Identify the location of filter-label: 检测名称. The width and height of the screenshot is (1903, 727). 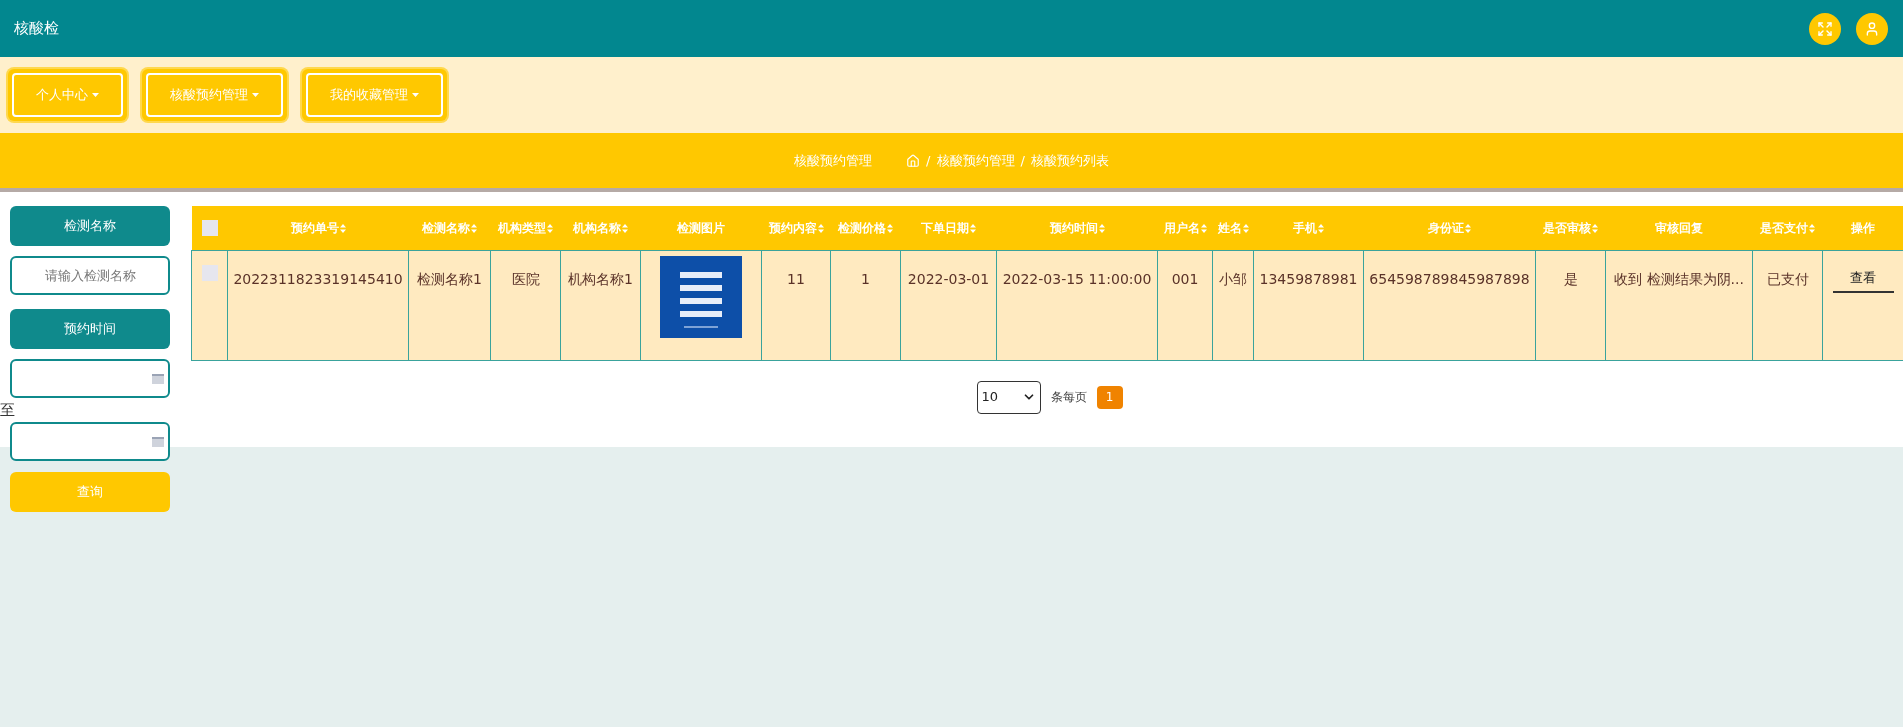
(90, 226).